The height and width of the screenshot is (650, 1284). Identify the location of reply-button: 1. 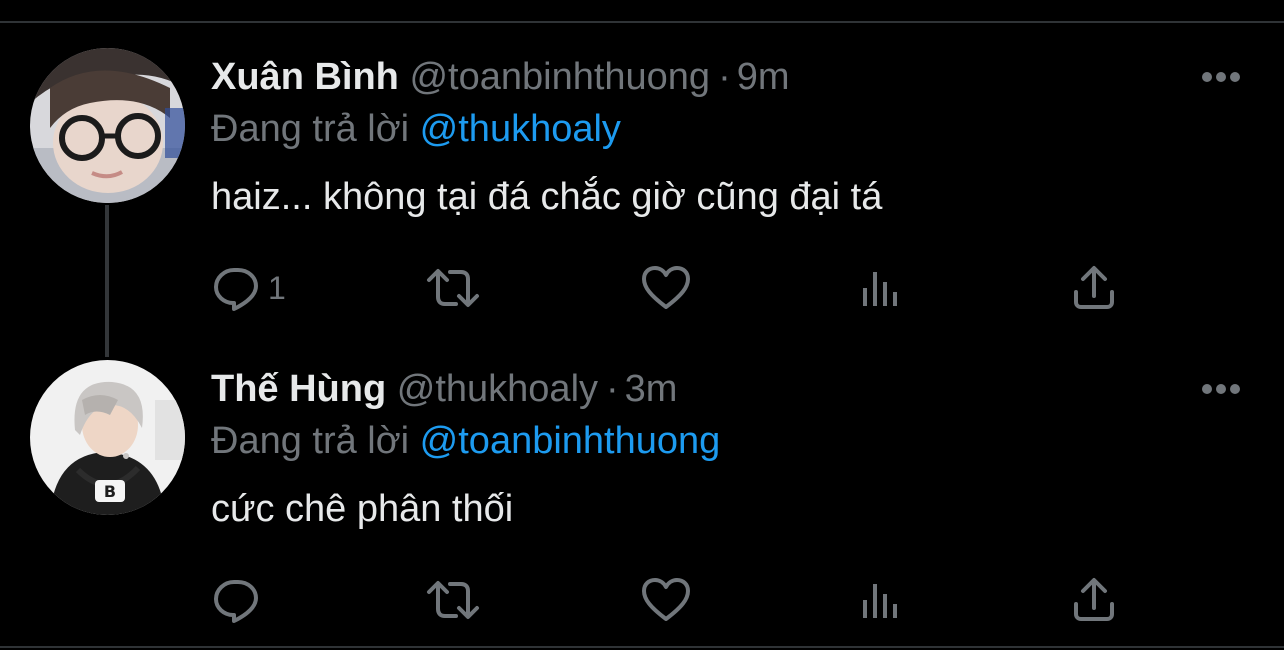
(249, 288).